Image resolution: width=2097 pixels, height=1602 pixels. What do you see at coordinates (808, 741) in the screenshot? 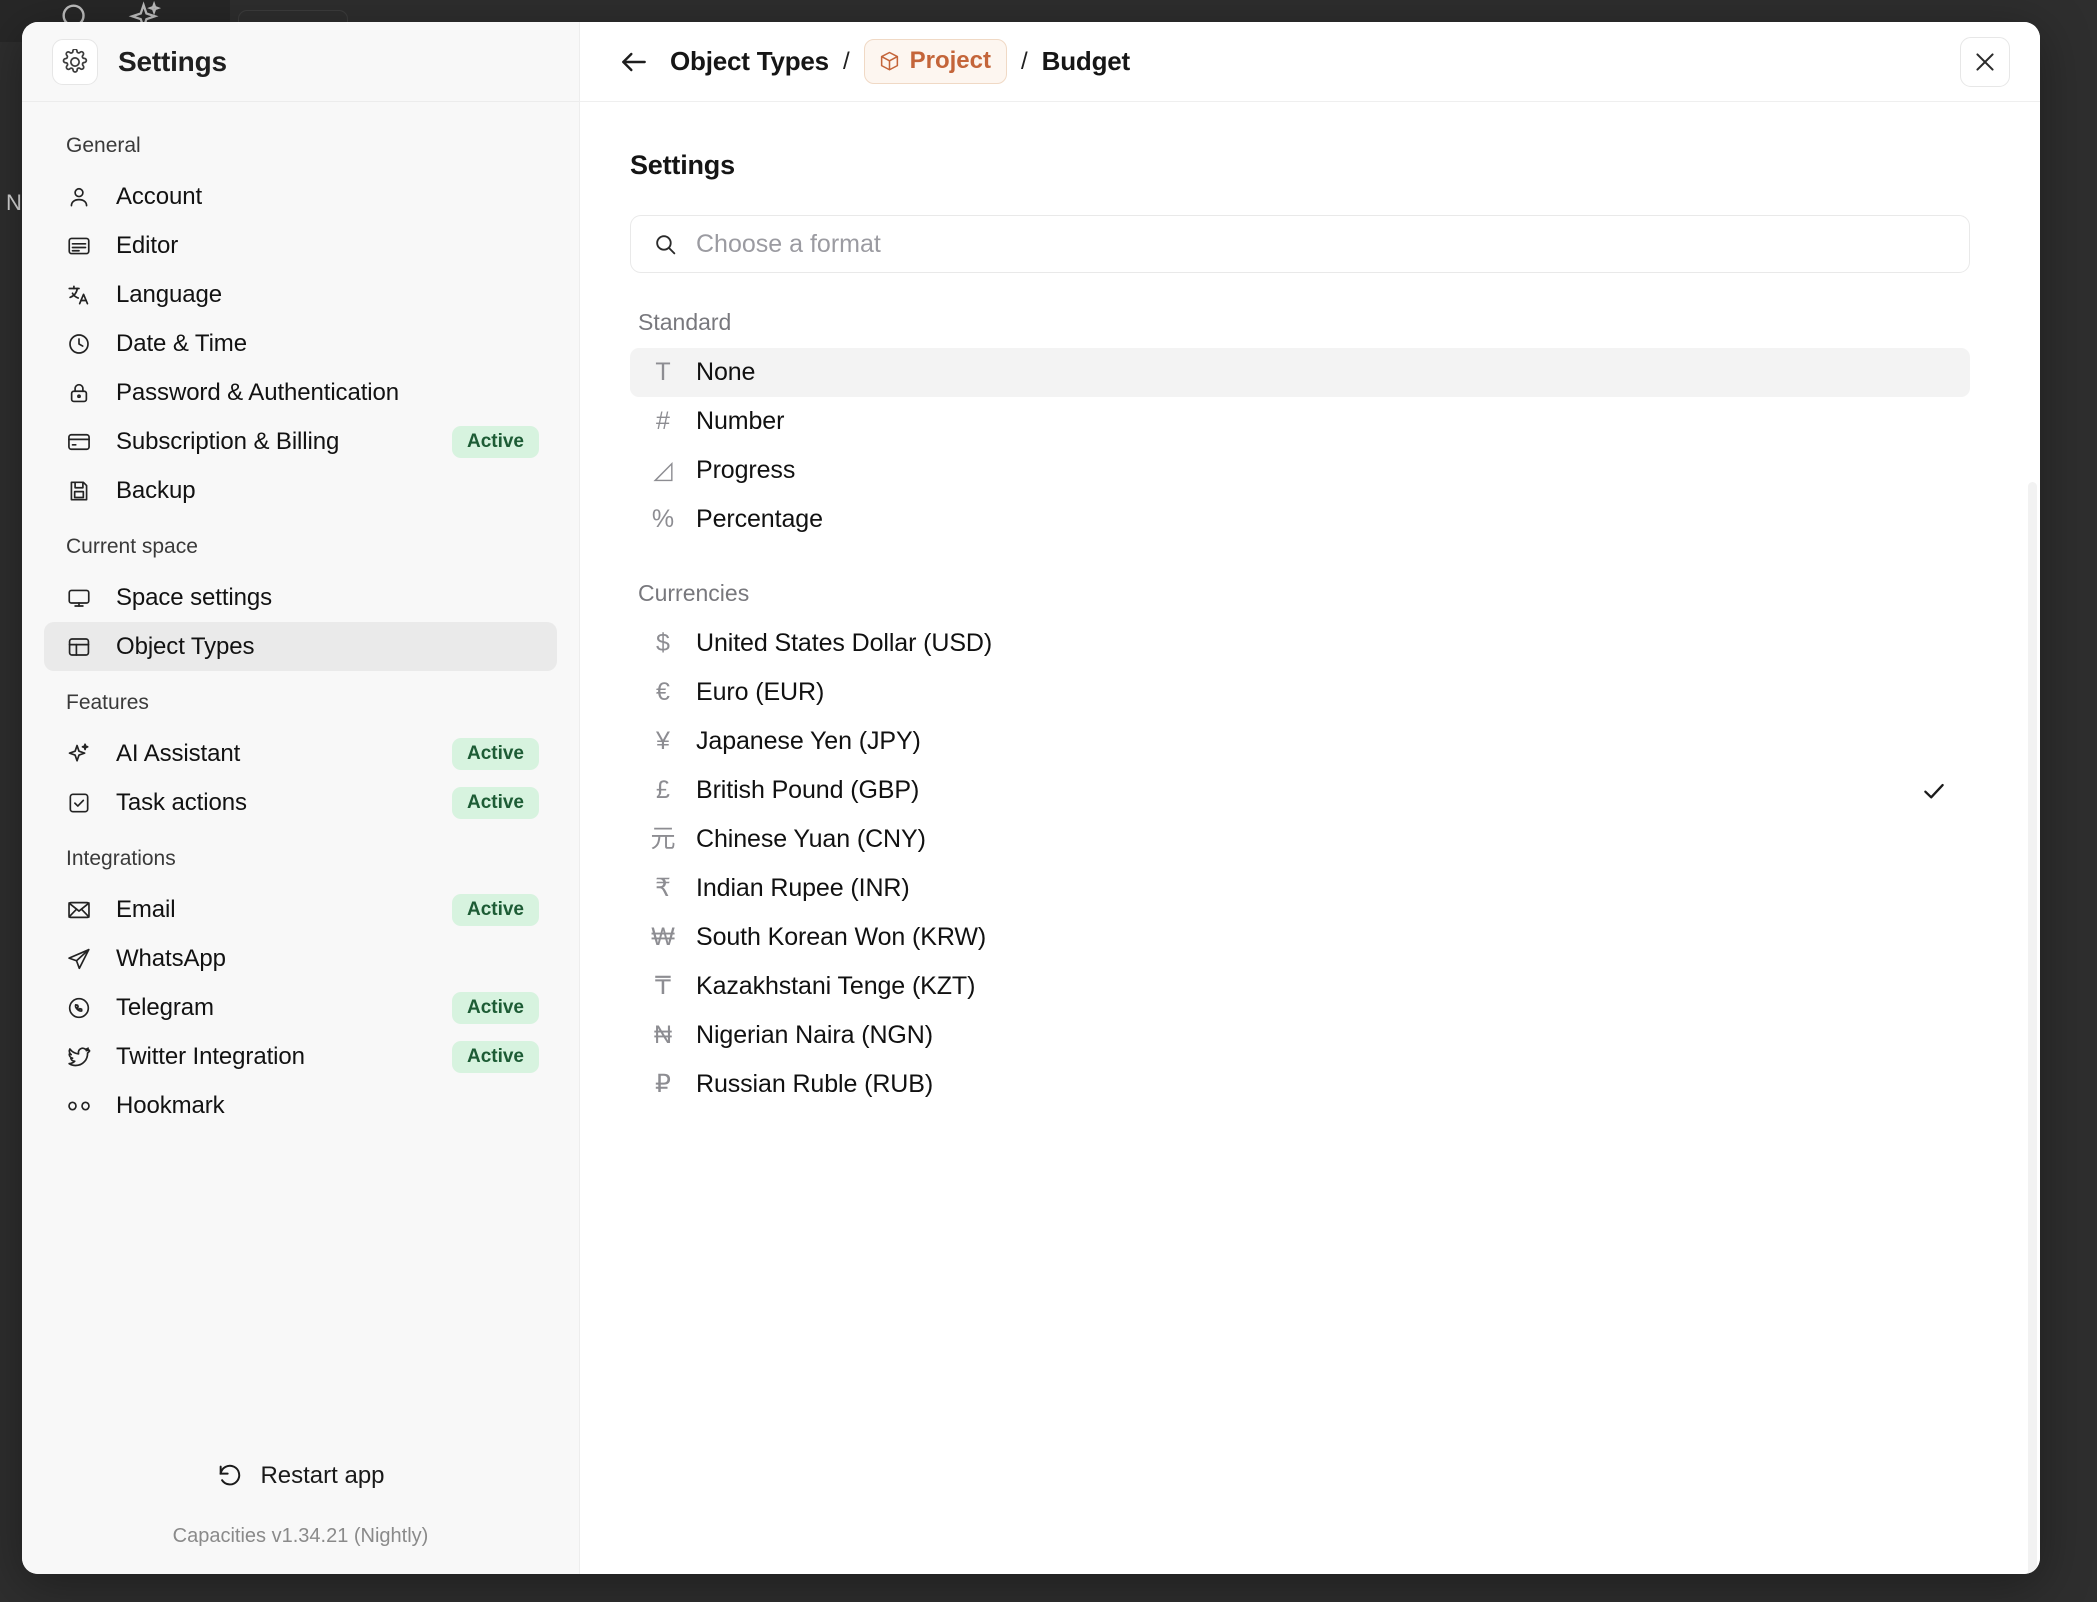
I see `format-option-label: Japanese Yen (JPY)` at bounding box center [808, 741].